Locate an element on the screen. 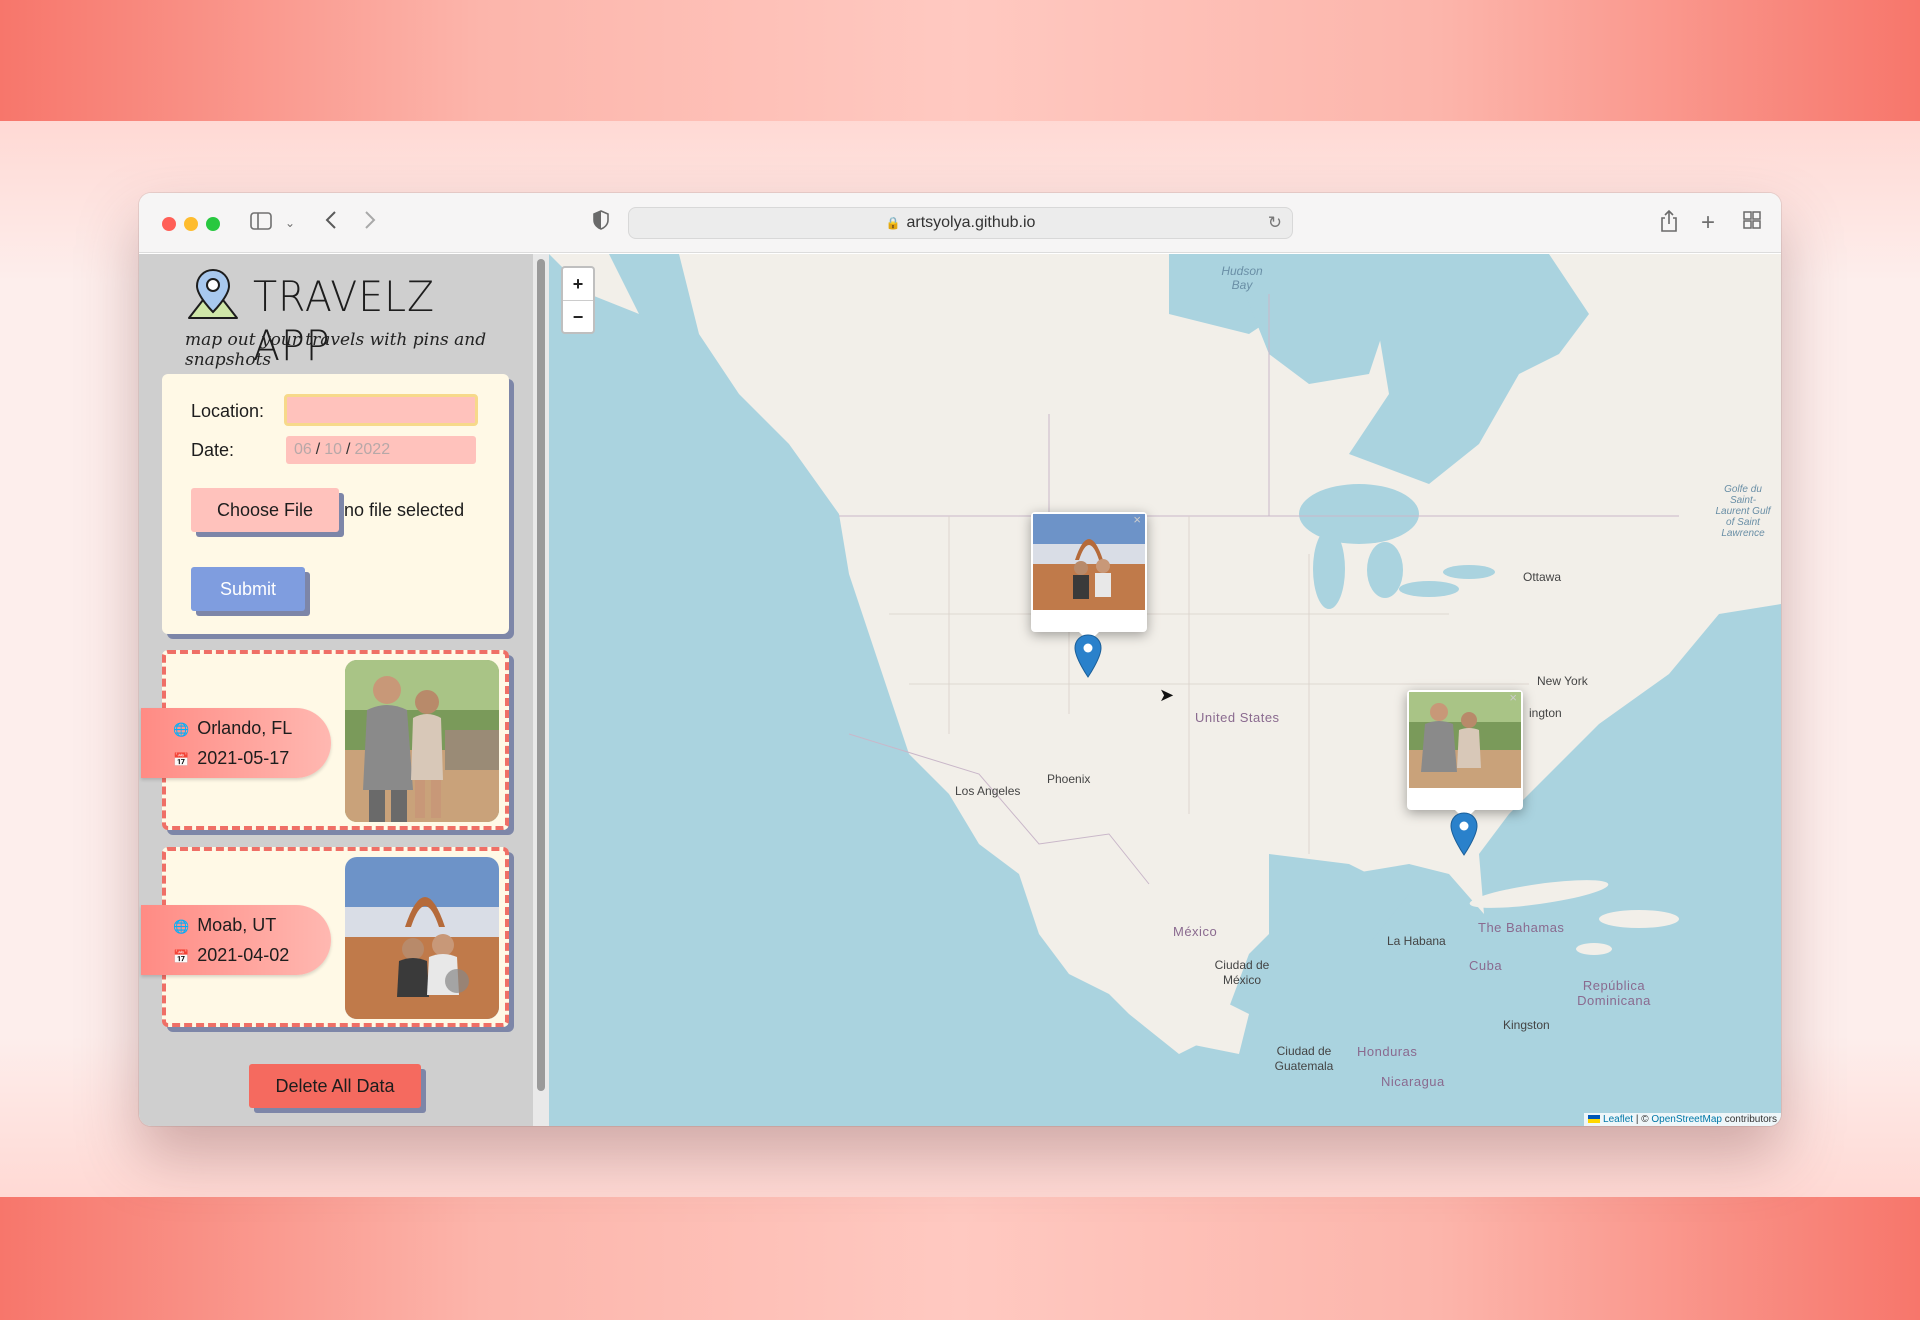 This screenshot has width=1920, height=1320. zoom-out-button: − is located at coordinates (578, 316).